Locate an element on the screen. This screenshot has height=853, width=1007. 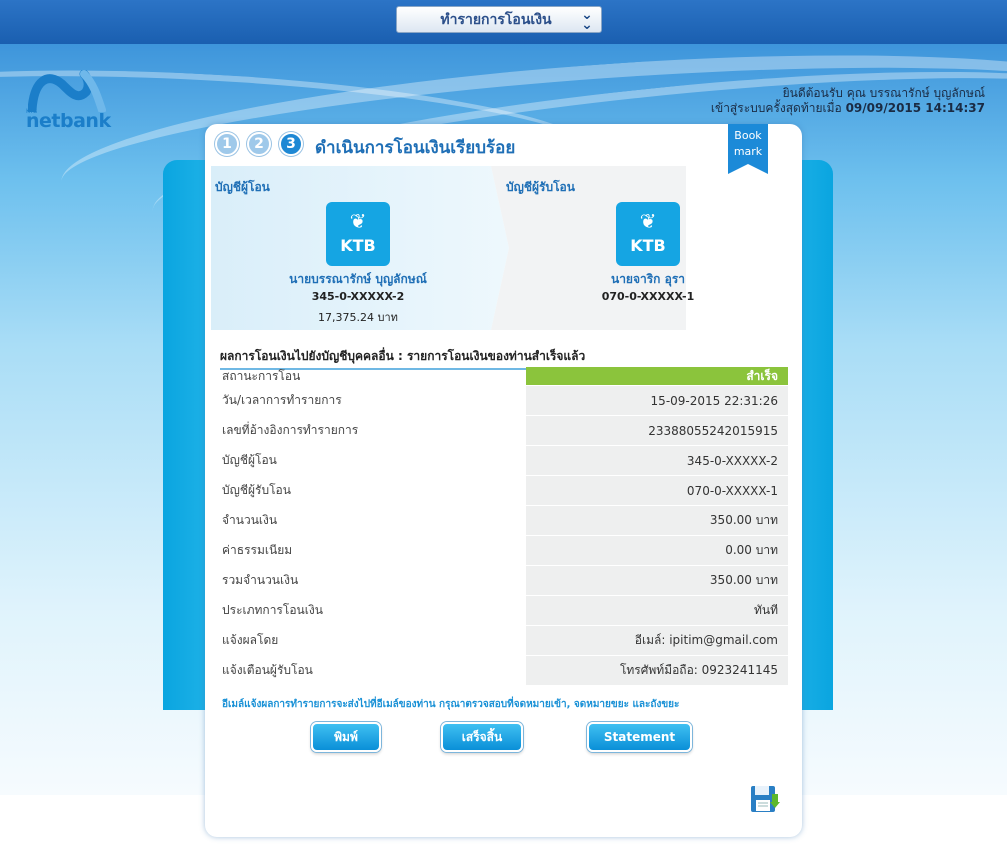
row-label: ค่าธรรมเนียม is located at coordinates (257, 550).